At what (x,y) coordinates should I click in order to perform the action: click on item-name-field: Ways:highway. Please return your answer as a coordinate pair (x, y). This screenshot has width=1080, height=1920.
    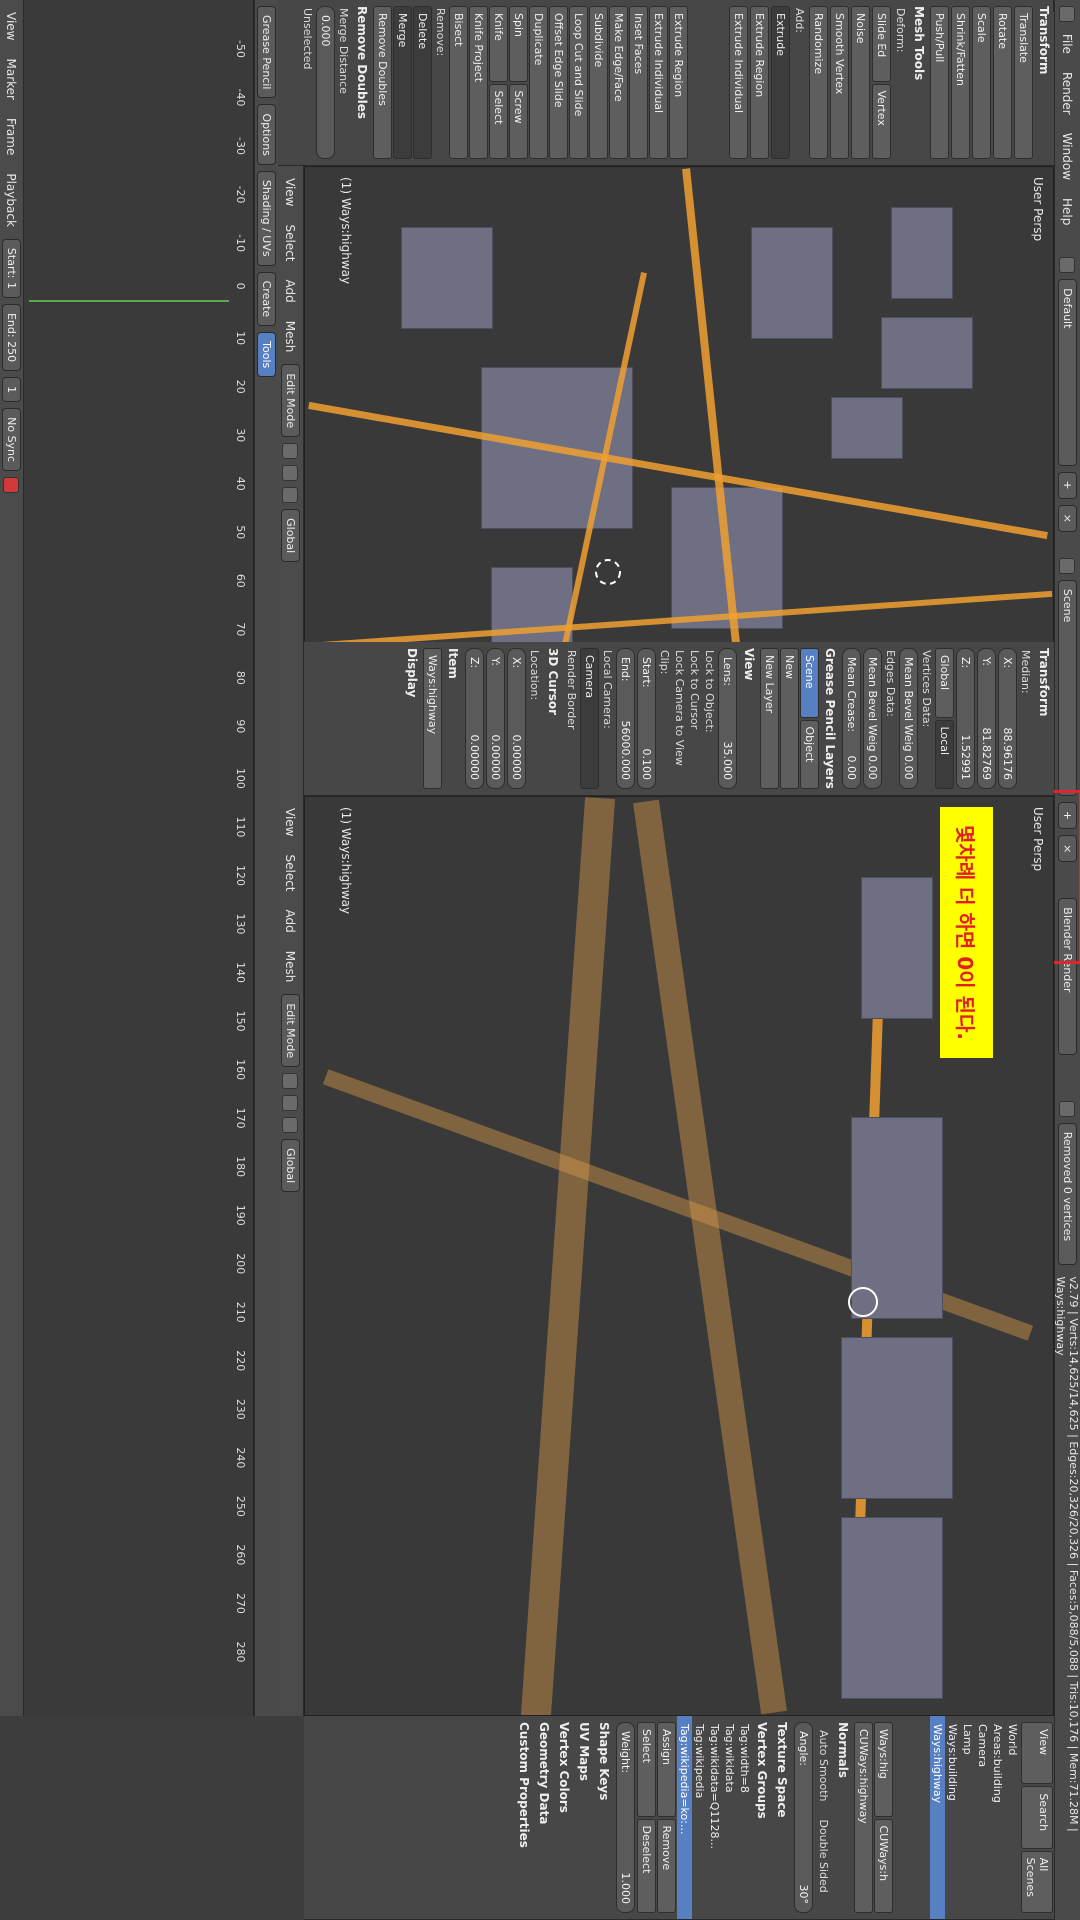
    Looking at the image, I should click on (432, 718).